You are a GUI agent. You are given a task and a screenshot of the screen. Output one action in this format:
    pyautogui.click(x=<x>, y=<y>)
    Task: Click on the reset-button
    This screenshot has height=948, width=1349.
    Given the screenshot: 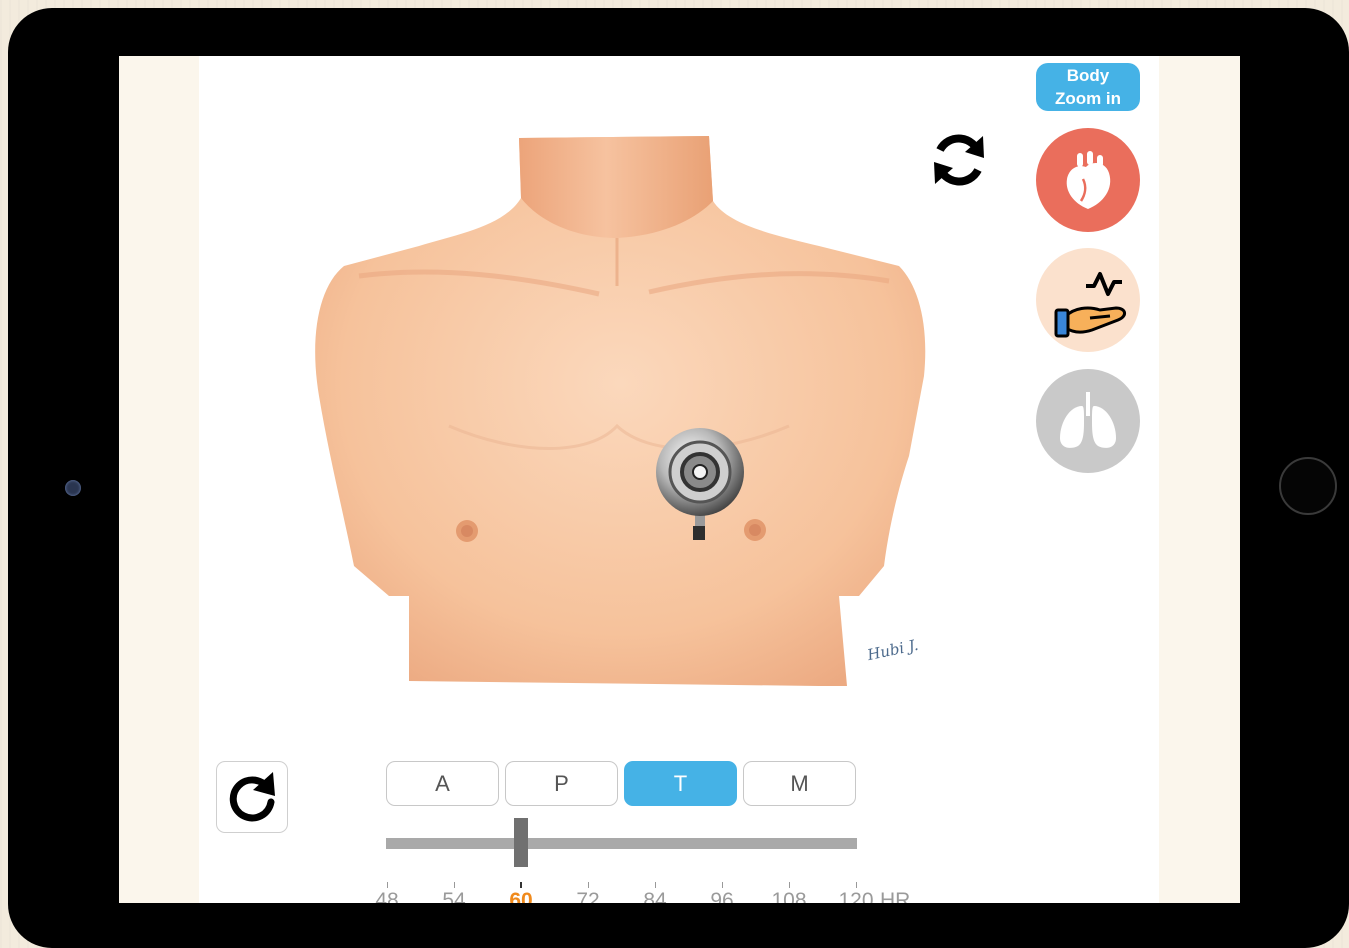 What is the action you would take?
    pyautogui.click(x=252, y=797)
    